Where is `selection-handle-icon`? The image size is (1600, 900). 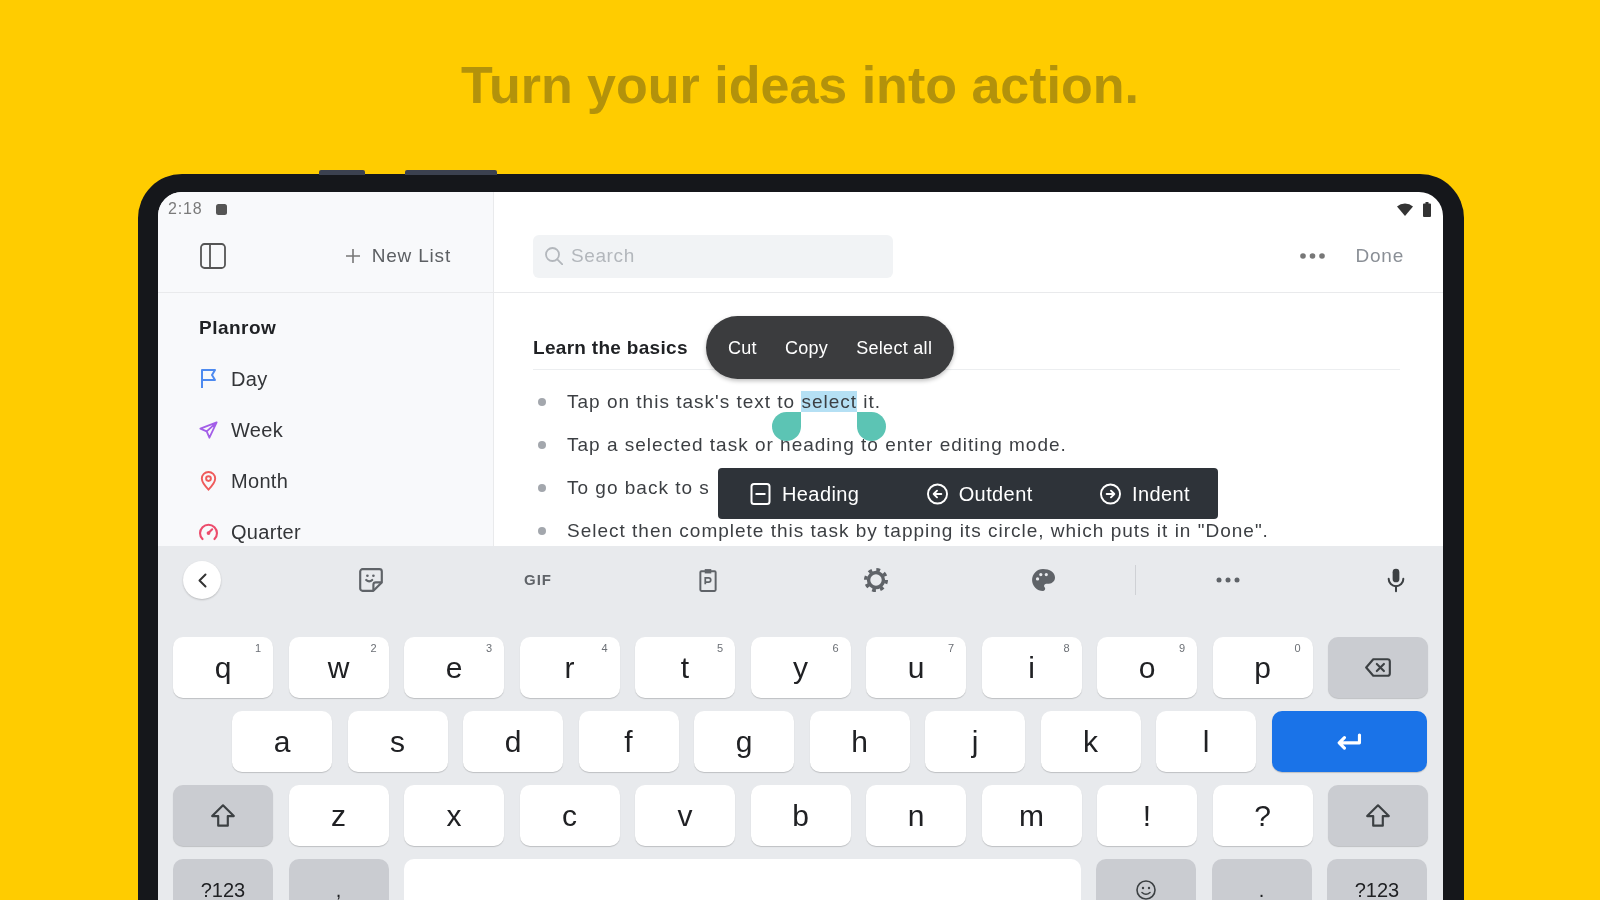 selection-handle-icon is located at coordinates (872, 426).